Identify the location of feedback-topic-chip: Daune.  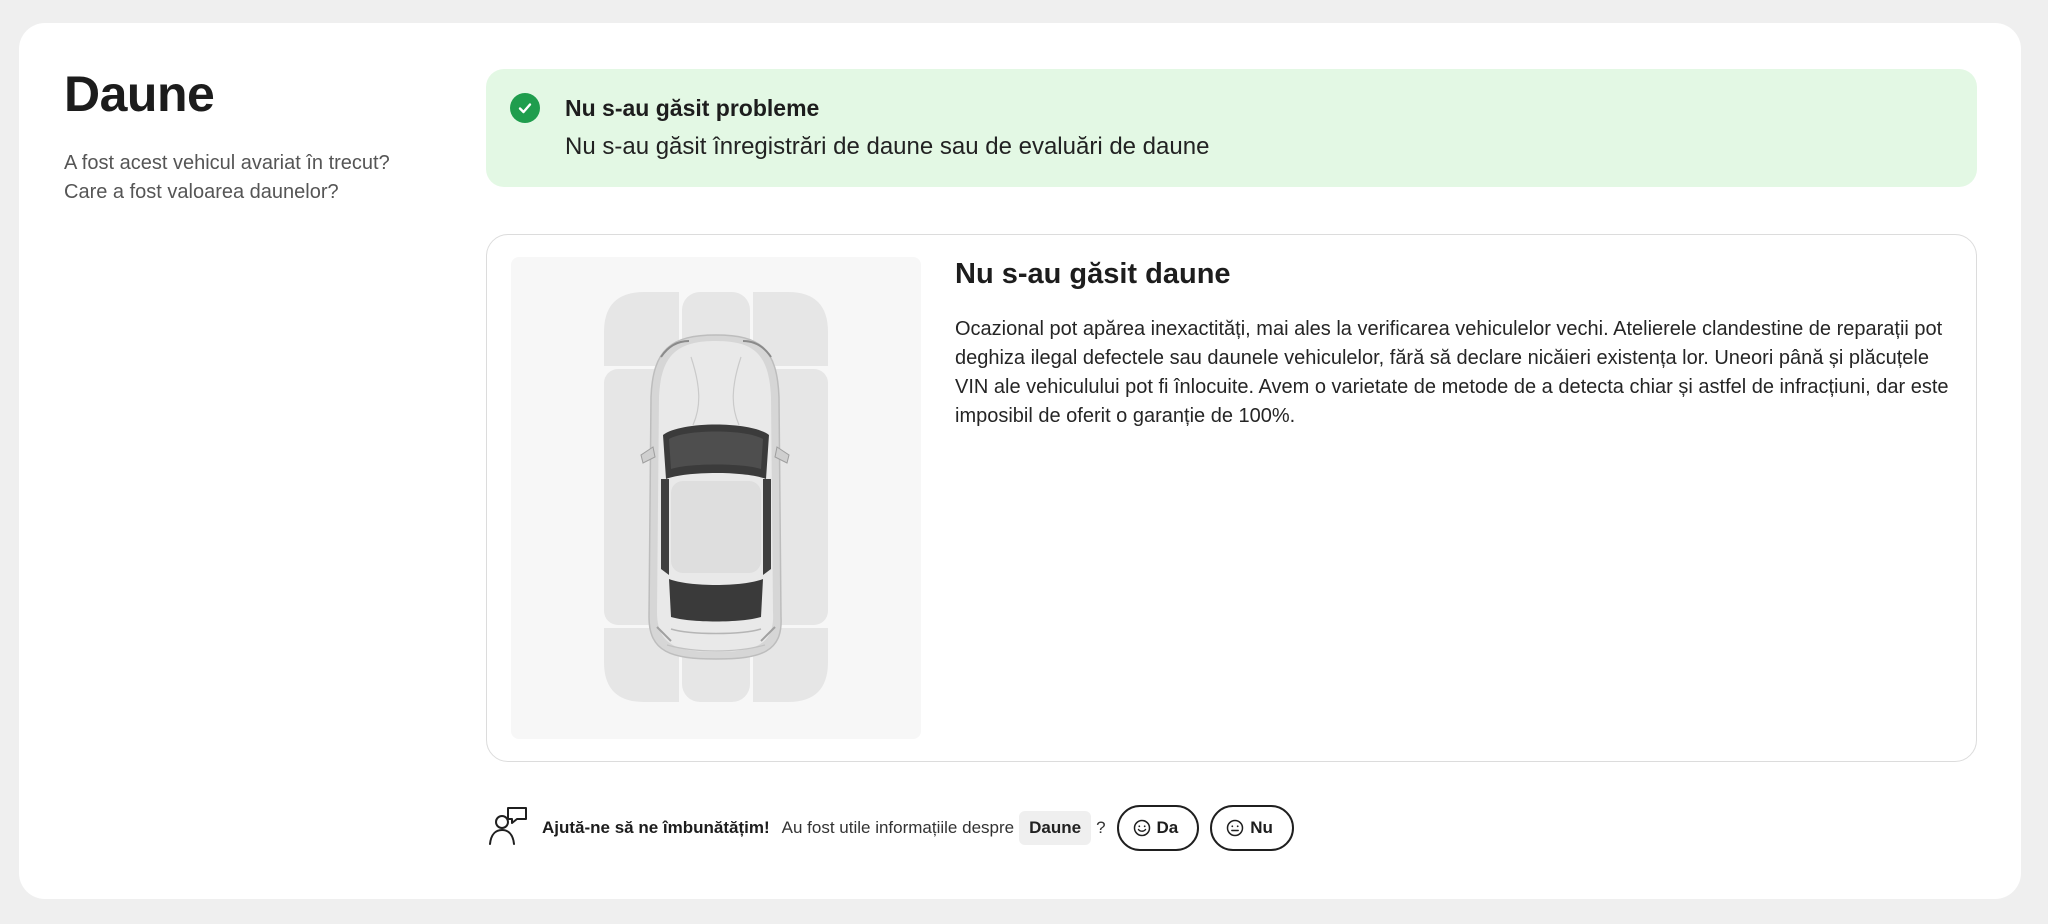
(1055, 828).